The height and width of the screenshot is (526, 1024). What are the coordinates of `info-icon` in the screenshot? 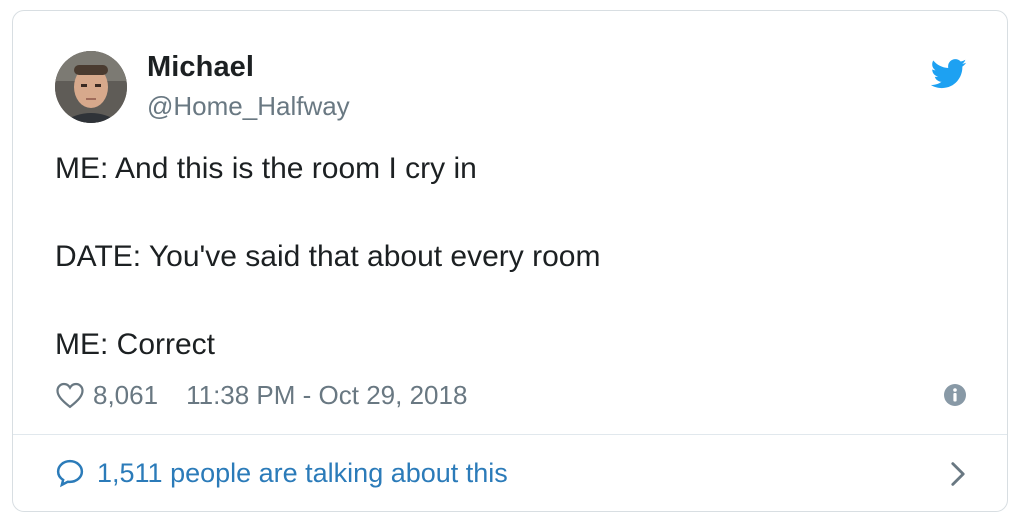 It's located at (955, 395).